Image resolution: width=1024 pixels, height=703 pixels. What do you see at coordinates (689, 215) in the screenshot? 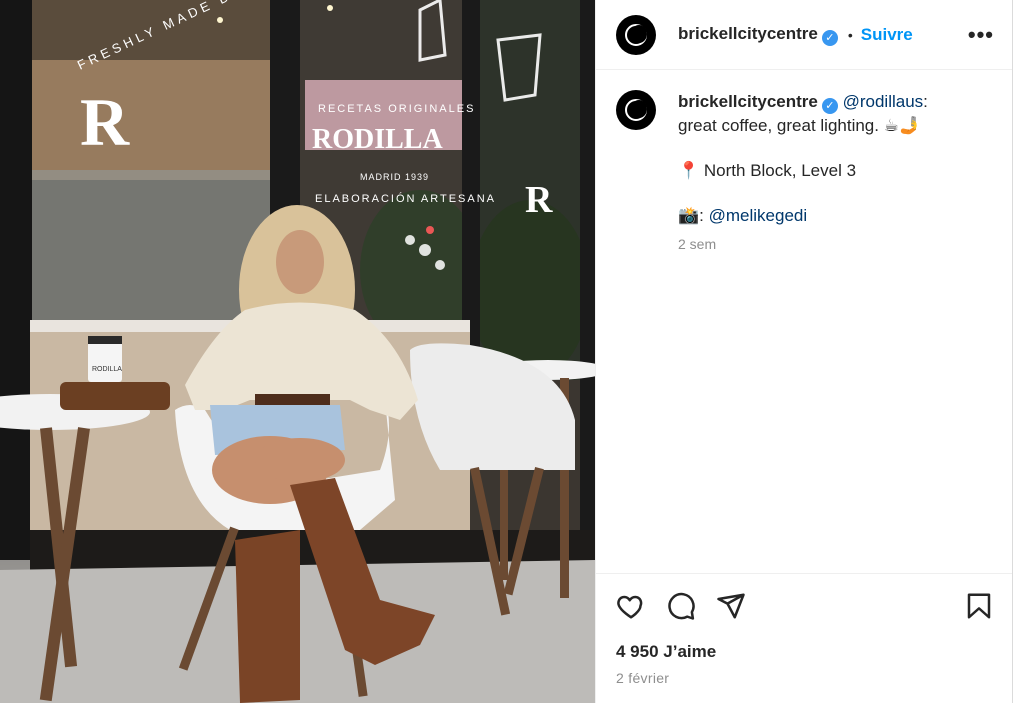
I see `camera-icon: 📸` at bounding box center [689, 215].